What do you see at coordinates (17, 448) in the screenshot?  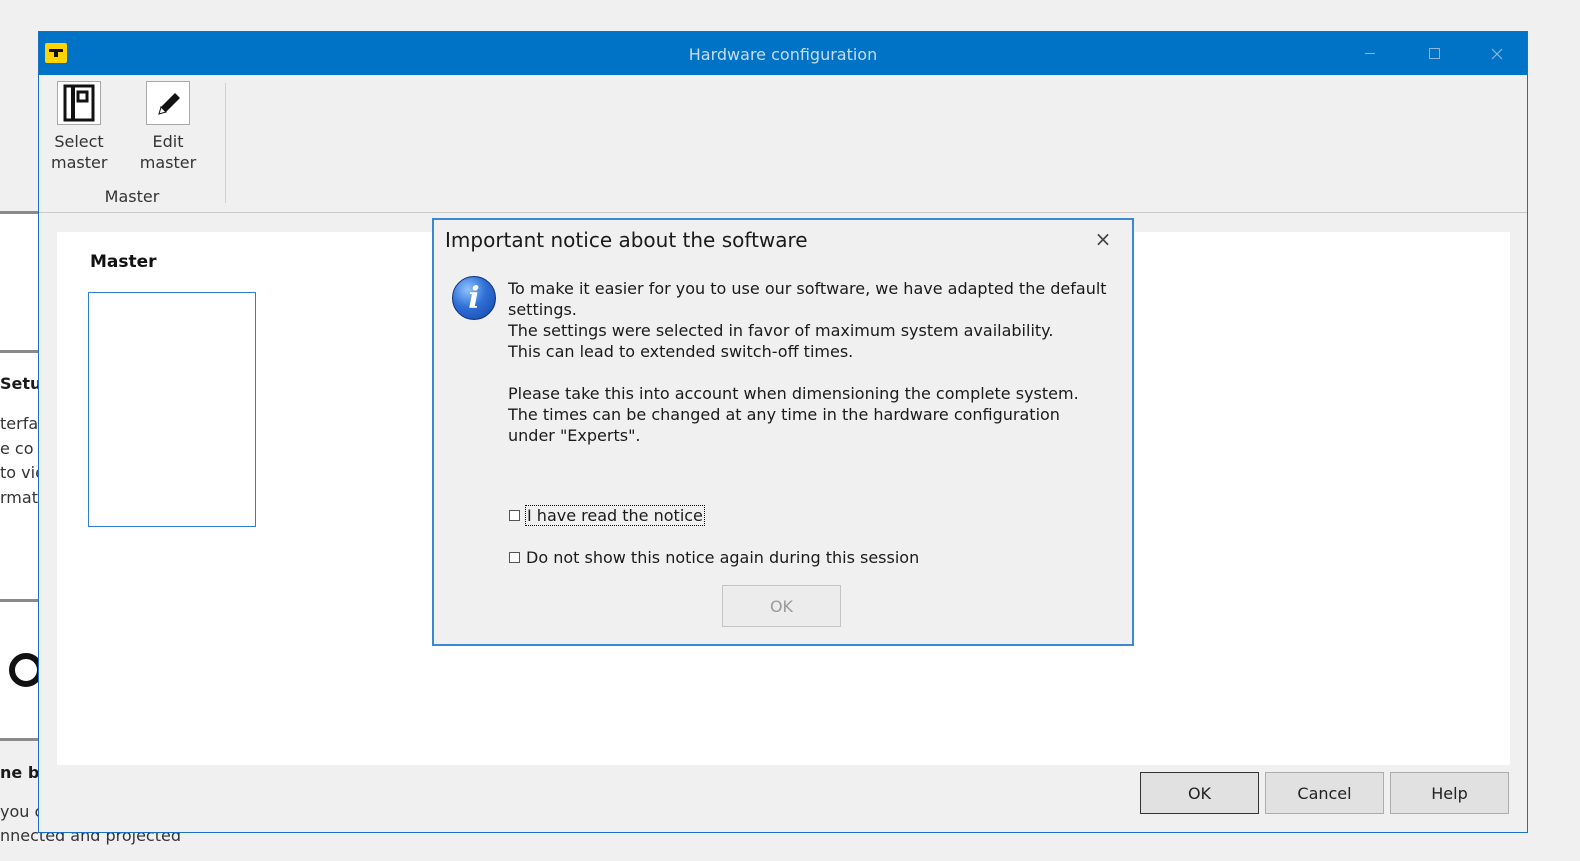 I see `background-text: e co` at bounding box center [17, 448].